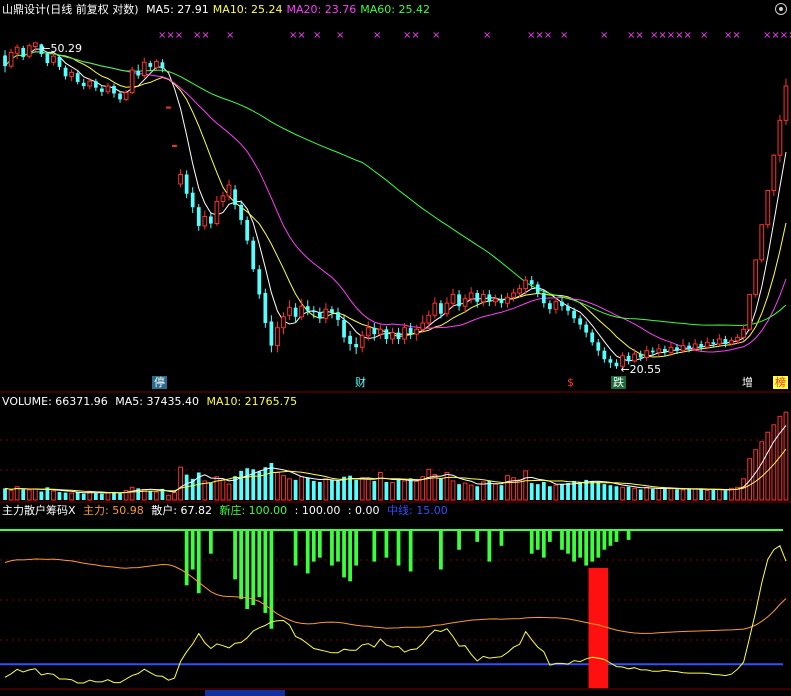 This screenshot has width=791, height=696. I want to click on volume-ma10: MA10: 21765.75, so click(252, 401).